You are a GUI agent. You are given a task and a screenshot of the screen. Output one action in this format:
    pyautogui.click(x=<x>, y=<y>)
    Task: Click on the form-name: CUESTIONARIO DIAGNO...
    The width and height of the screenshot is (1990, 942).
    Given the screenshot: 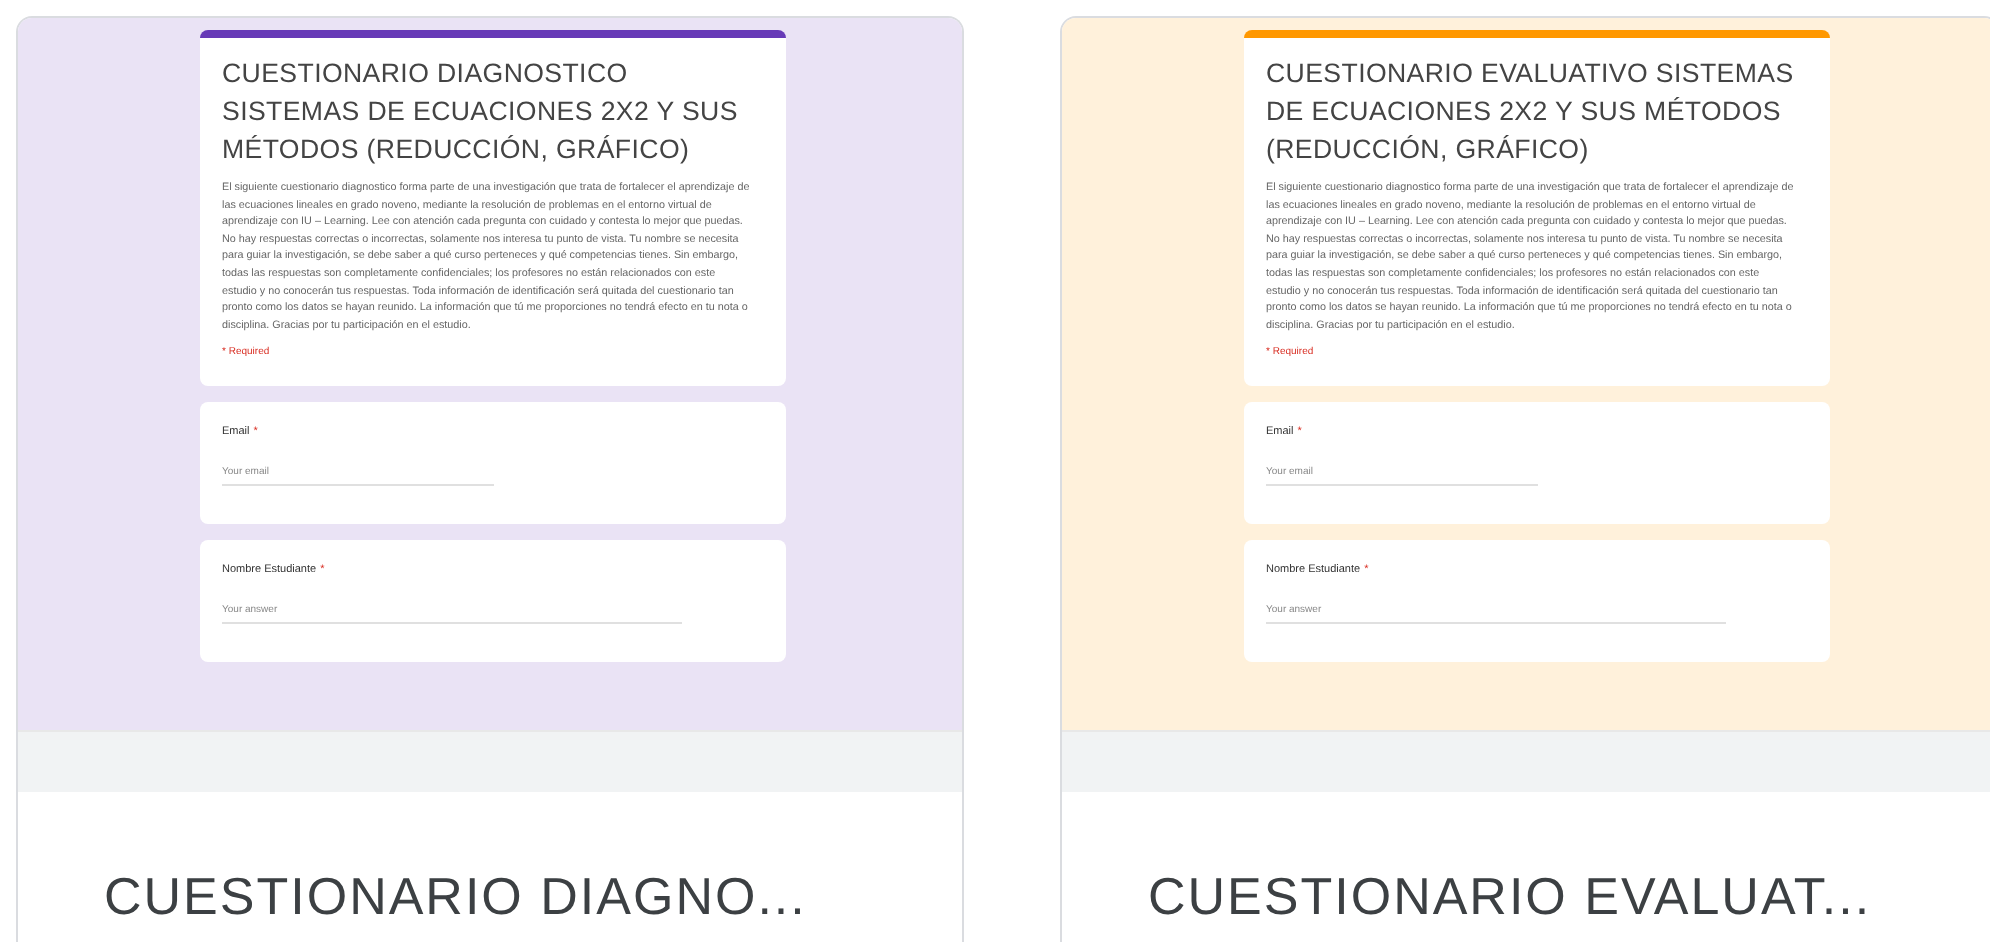 What is the action you would take?
    pyautogui.click(x=456, y=897)
    